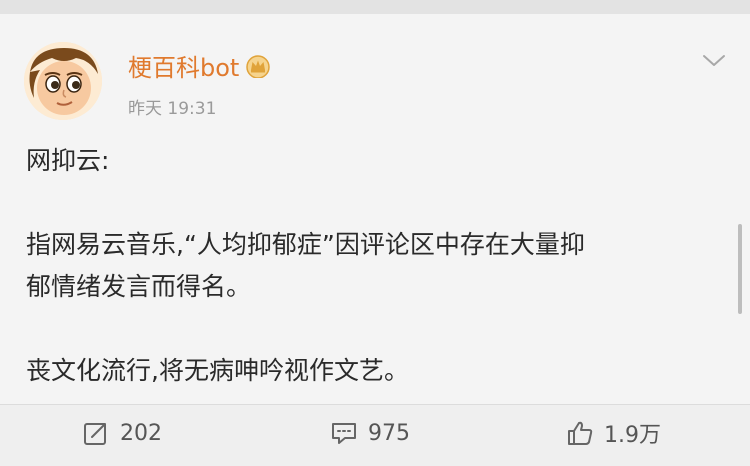  I want to click on repost-icon, so click(95, 434).